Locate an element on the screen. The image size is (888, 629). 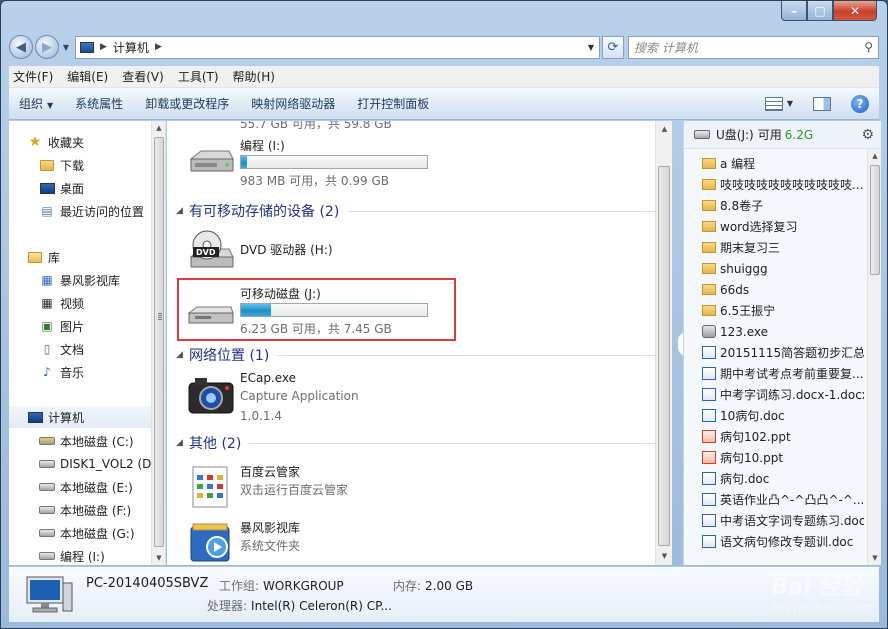
menu-tools: 工具(T) is located at coordinates (198, 76).